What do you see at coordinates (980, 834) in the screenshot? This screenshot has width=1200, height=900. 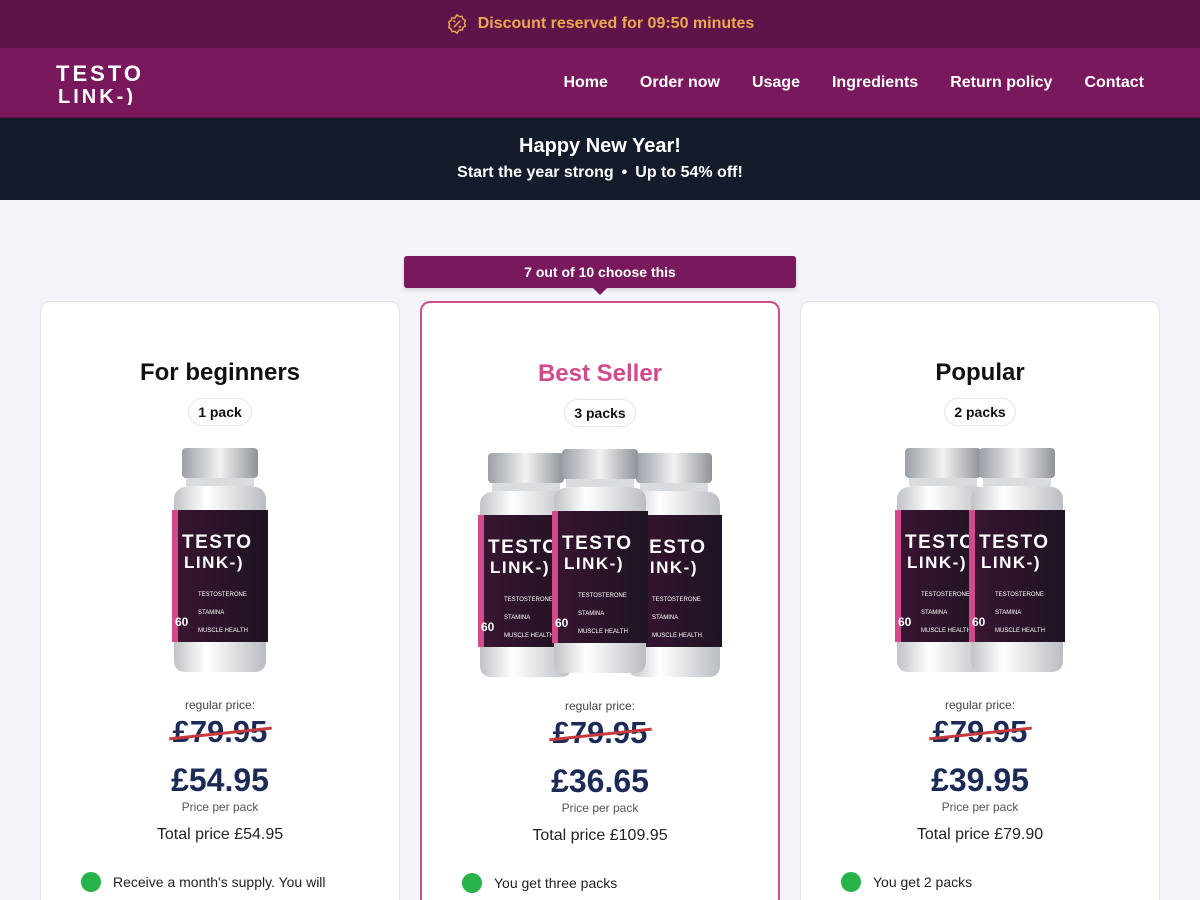 I see `total-price: Total price £79.90` at bounding box center [980, 834].